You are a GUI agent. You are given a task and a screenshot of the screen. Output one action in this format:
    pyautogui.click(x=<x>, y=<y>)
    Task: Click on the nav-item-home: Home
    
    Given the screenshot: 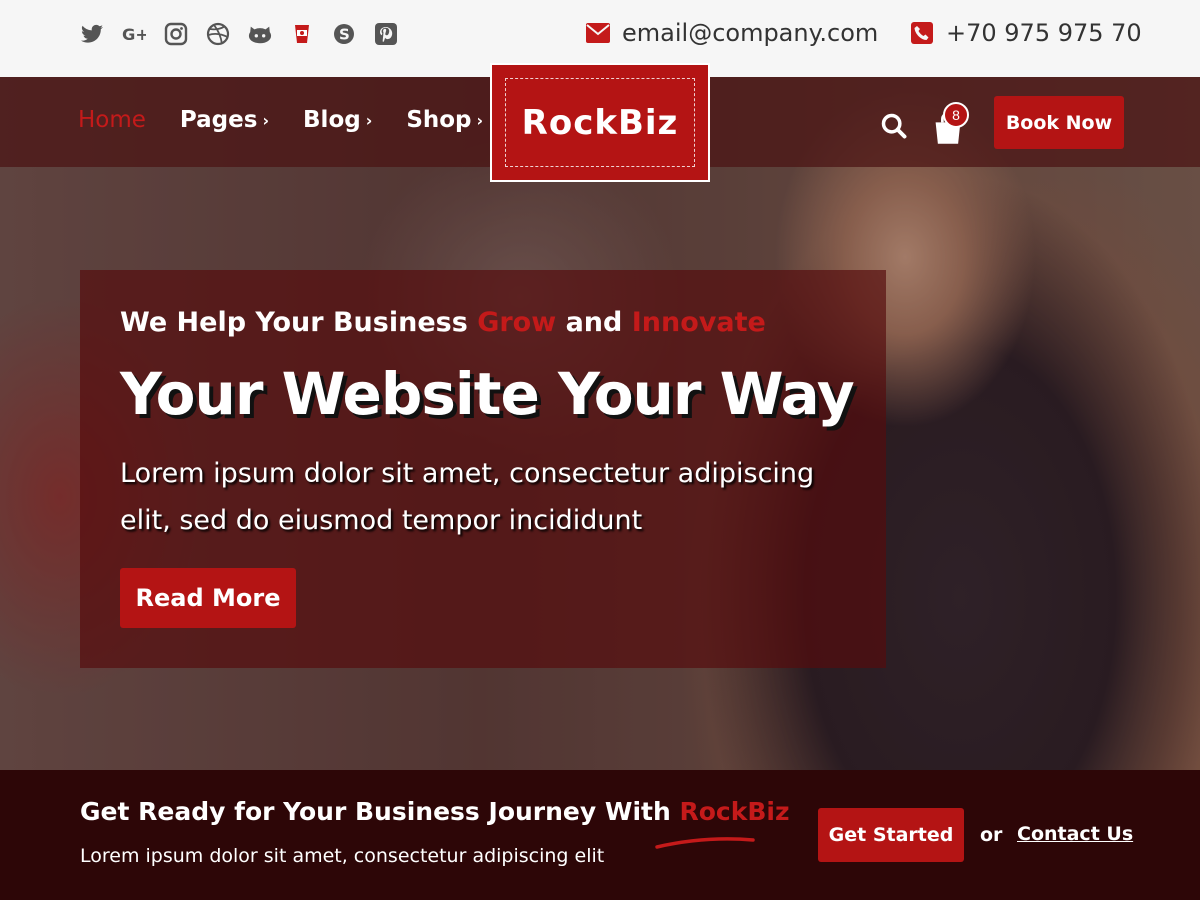 What is the action you would take?
    pyautogui.click(x=112, y=120)
    